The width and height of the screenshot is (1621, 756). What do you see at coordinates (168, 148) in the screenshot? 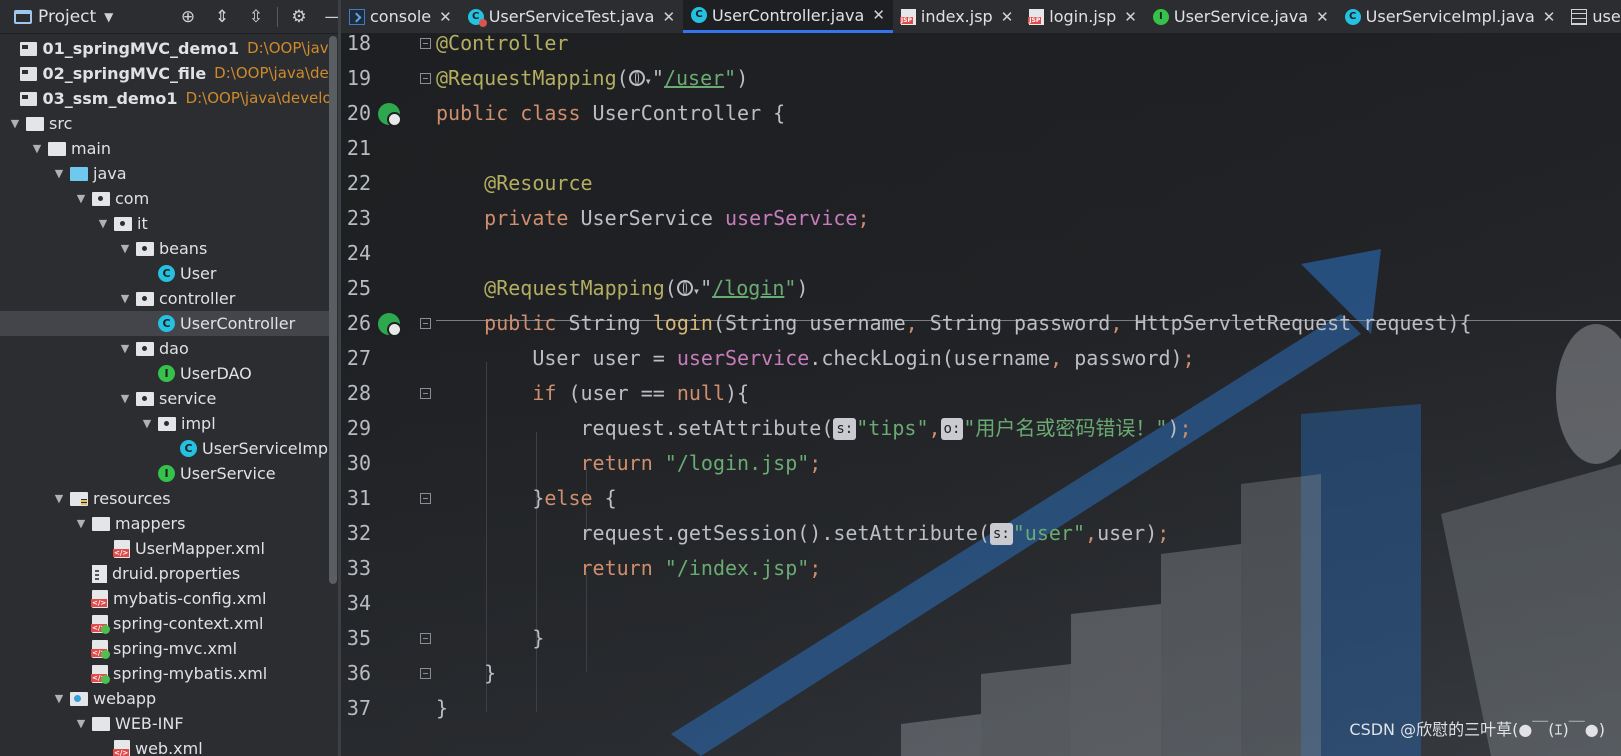
I see `tree-item: ▼ main` at bounding box center [168, 148].